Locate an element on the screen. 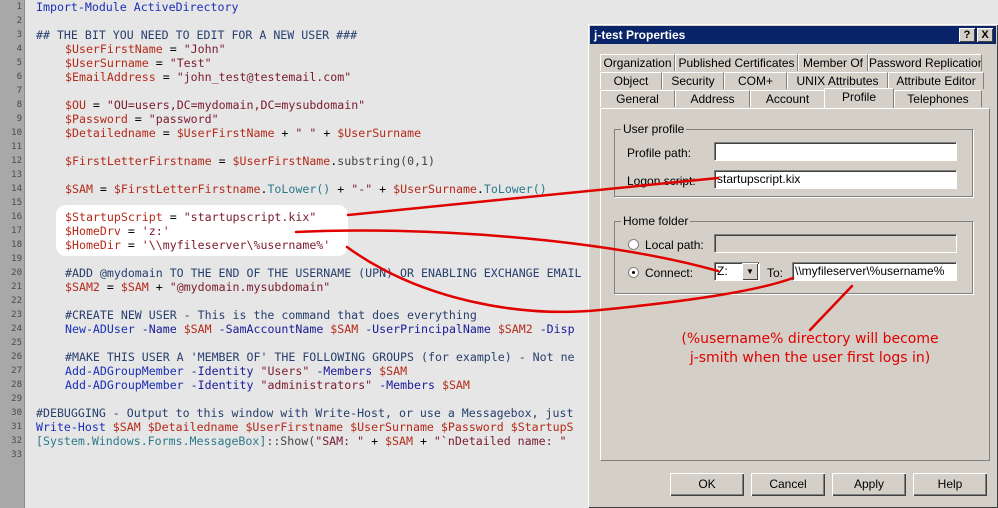 The height and width of the screenshot is (508, 998). annotation-line-2: j-smith when the user first logs in) is located at coordinates (810, 358).